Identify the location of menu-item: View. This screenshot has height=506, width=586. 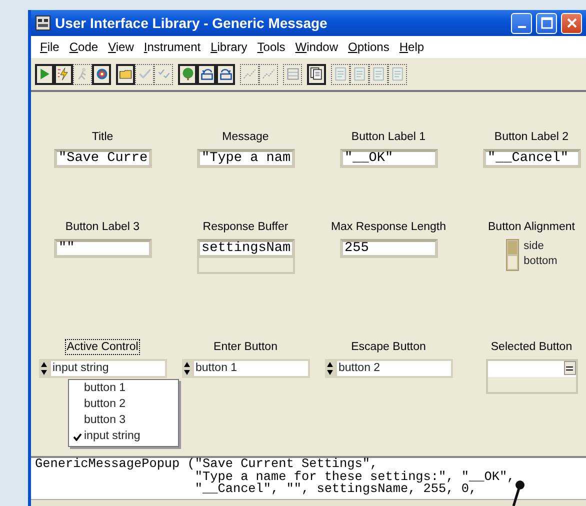
(121, 47).